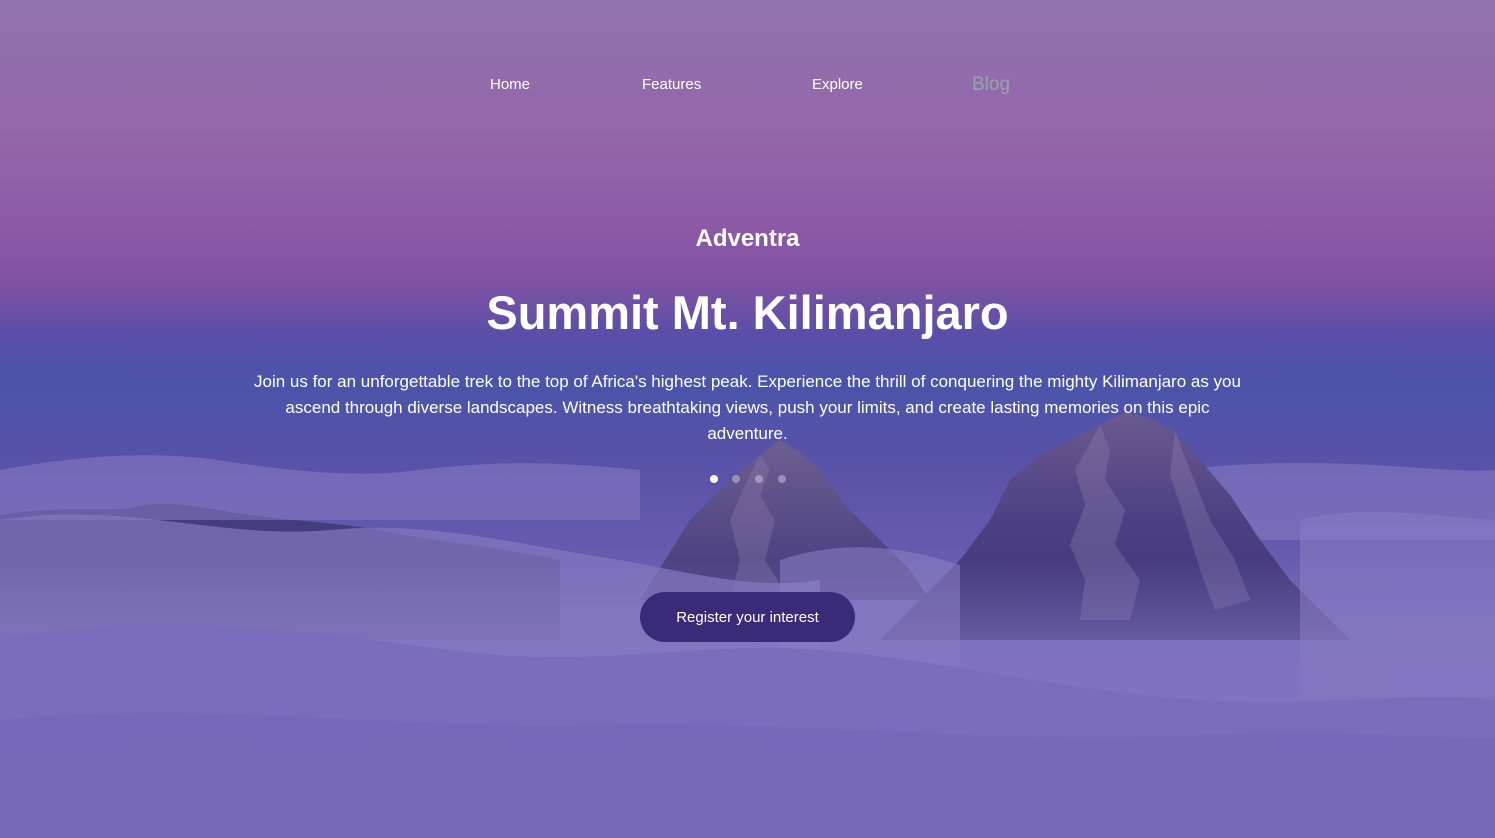 This screenshot has height=838, width=1495. What do you see at coordinates (671, 84) in the screenshot?
I see `nav-link-features: Features` at bounding box center [671, 84].